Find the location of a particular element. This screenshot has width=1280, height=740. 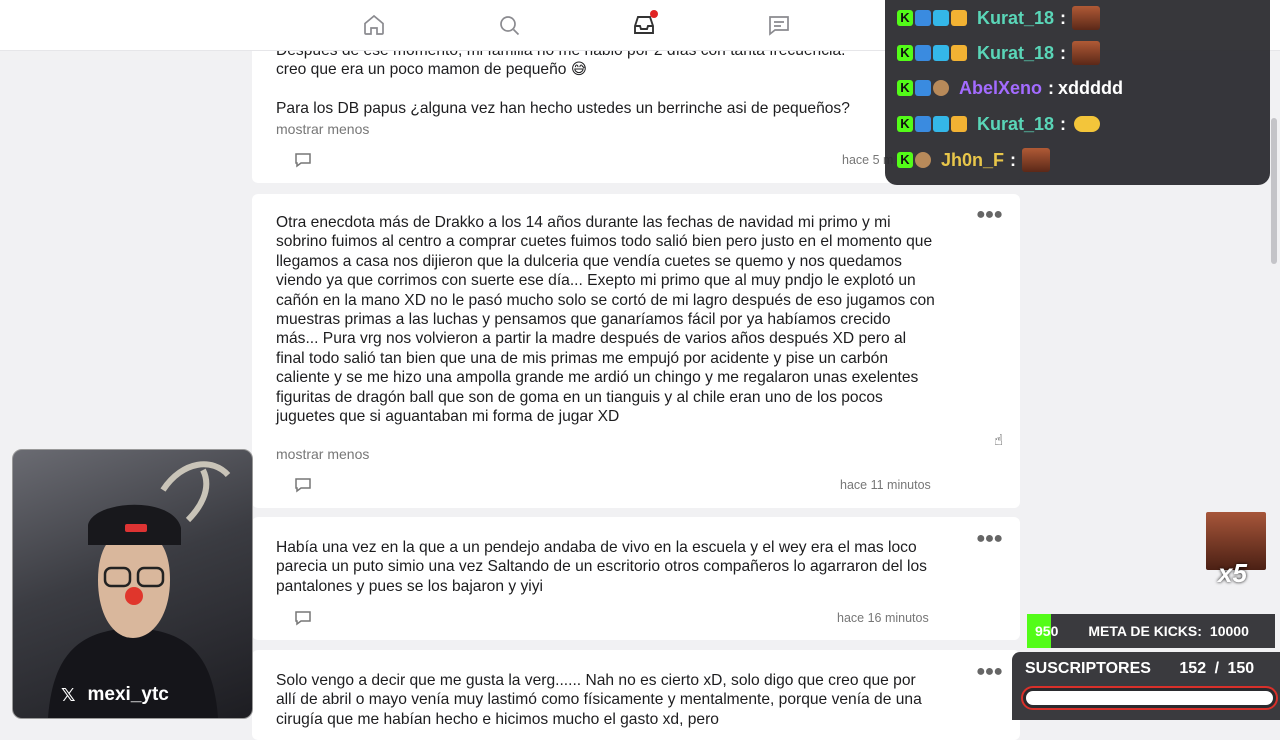

home-icon is located at coordinates (374, 25).